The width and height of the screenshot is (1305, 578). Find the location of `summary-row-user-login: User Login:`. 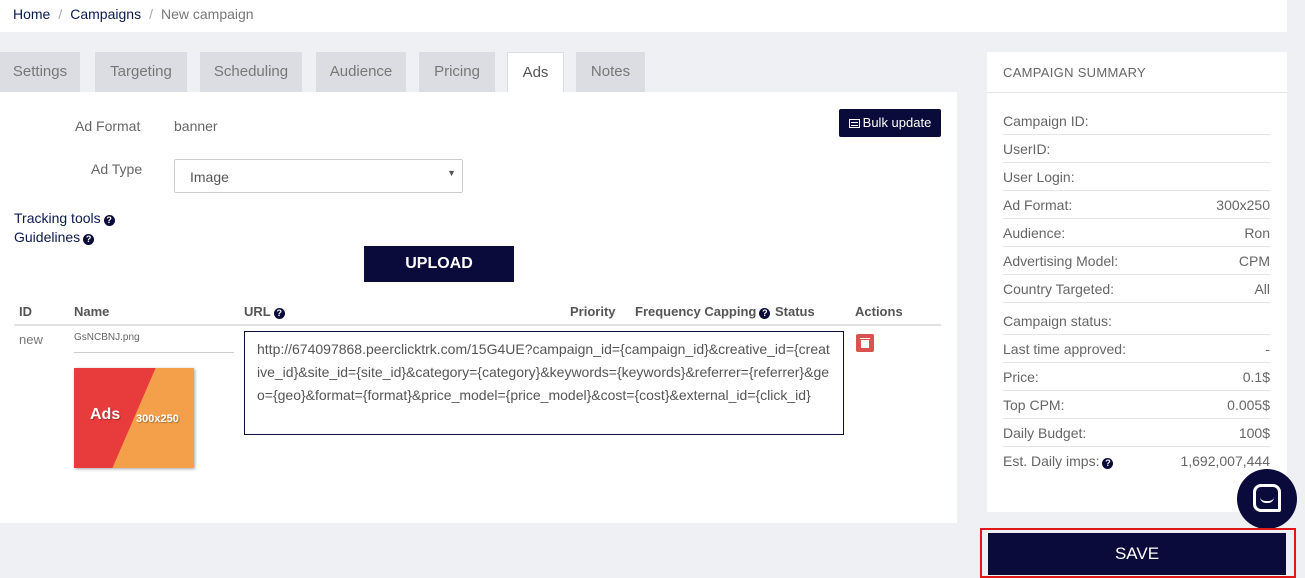

summary-row-user-login: User Login: is located at coordinates (1136, 177).